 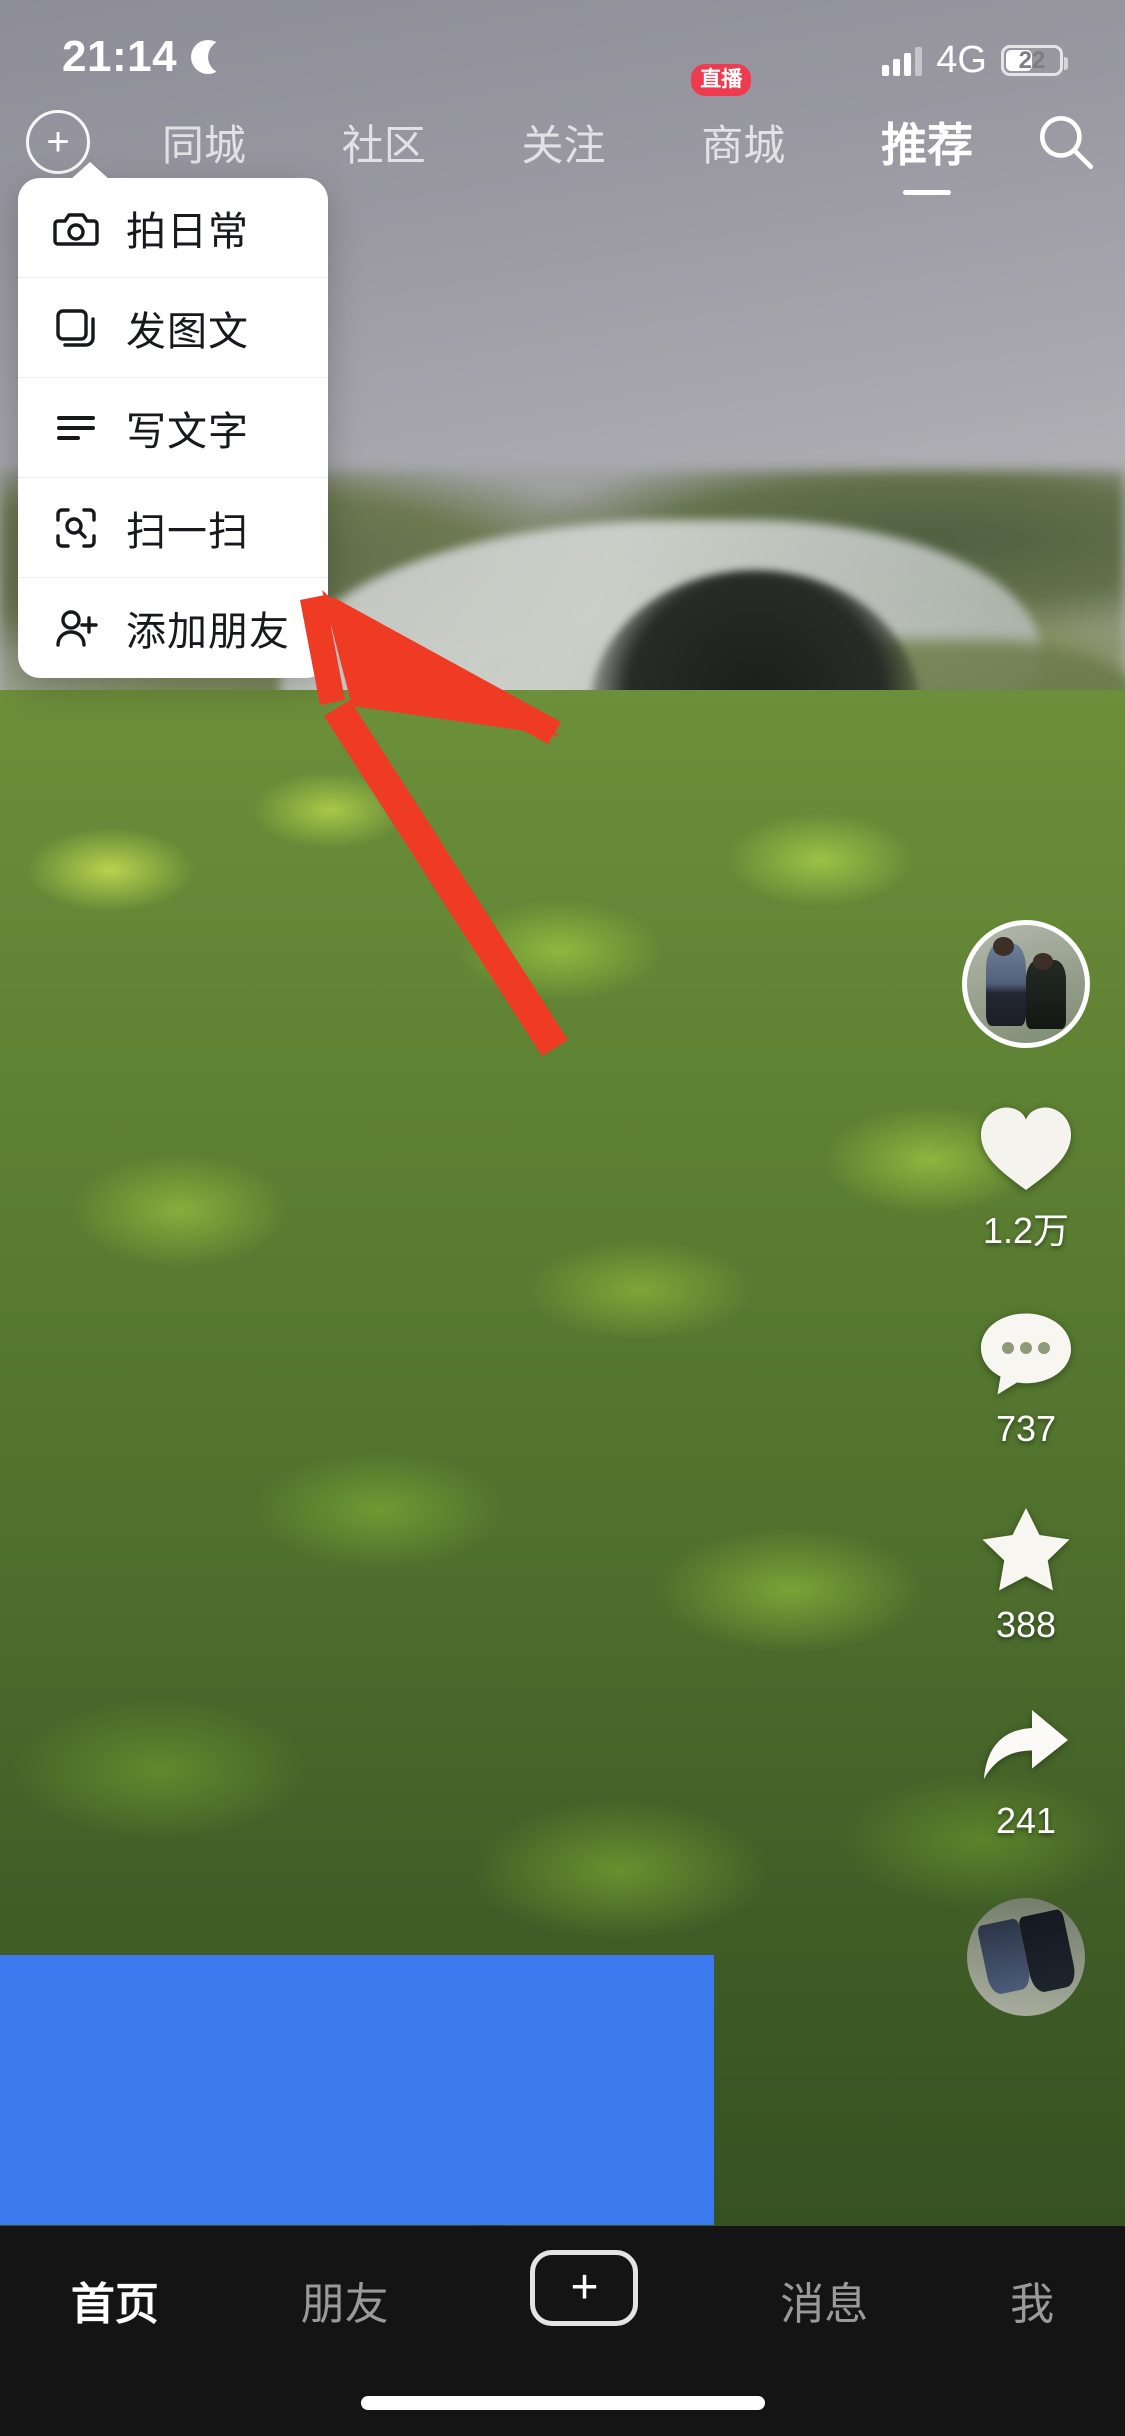 What do you see at coordinates (1026, 1820) in the screenshot?
I see `share-count: 241` at bounding box center [1026, 1820].